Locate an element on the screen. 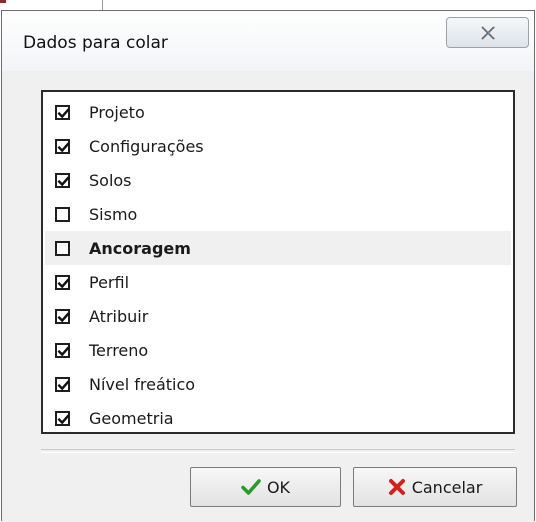 The width and height of the screenshot is (536, 522). red-x-icon is located at coordinates (396, 487).